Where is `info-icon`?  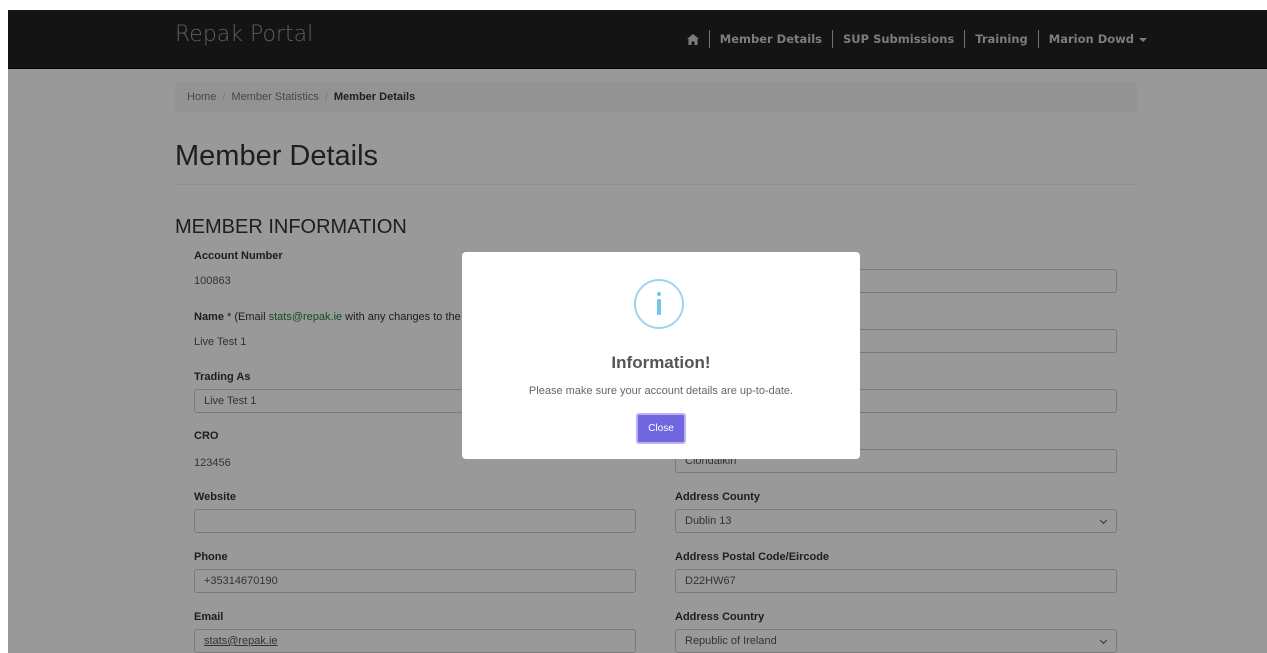
info-icon is located at coordinates (659, 304).